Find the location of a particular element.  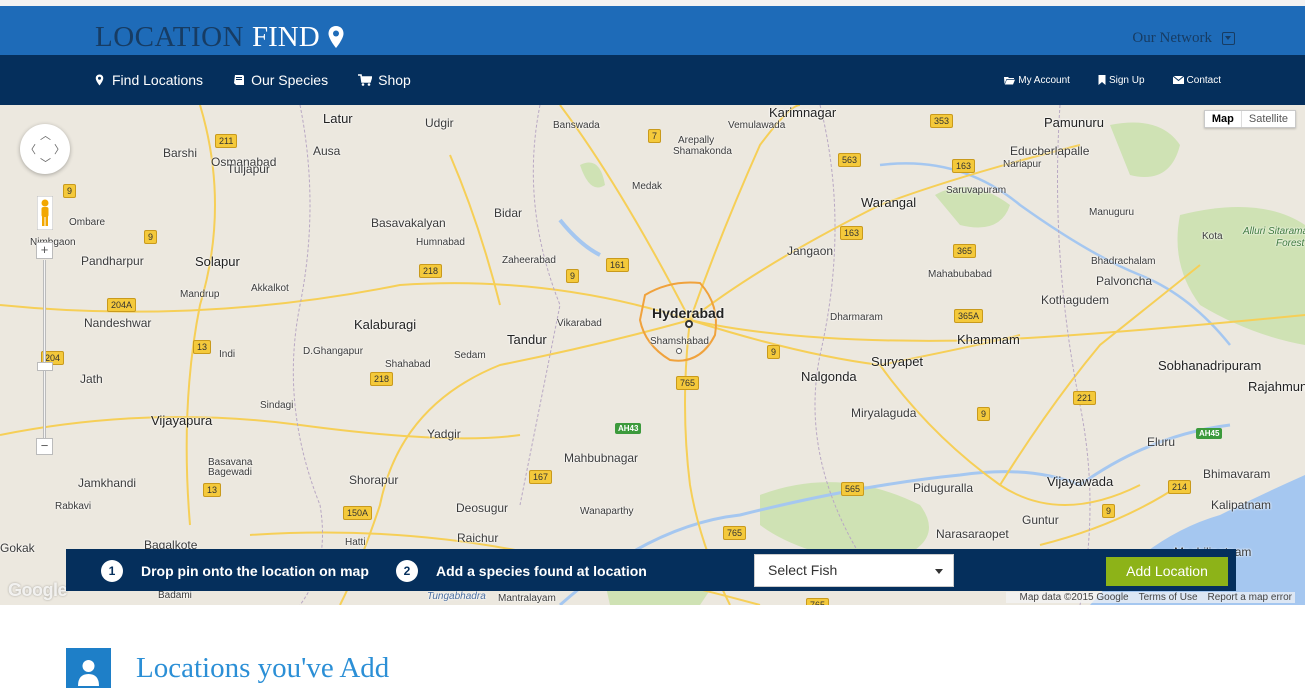

map-label: Deosugur is located at coordinates (482, 508).